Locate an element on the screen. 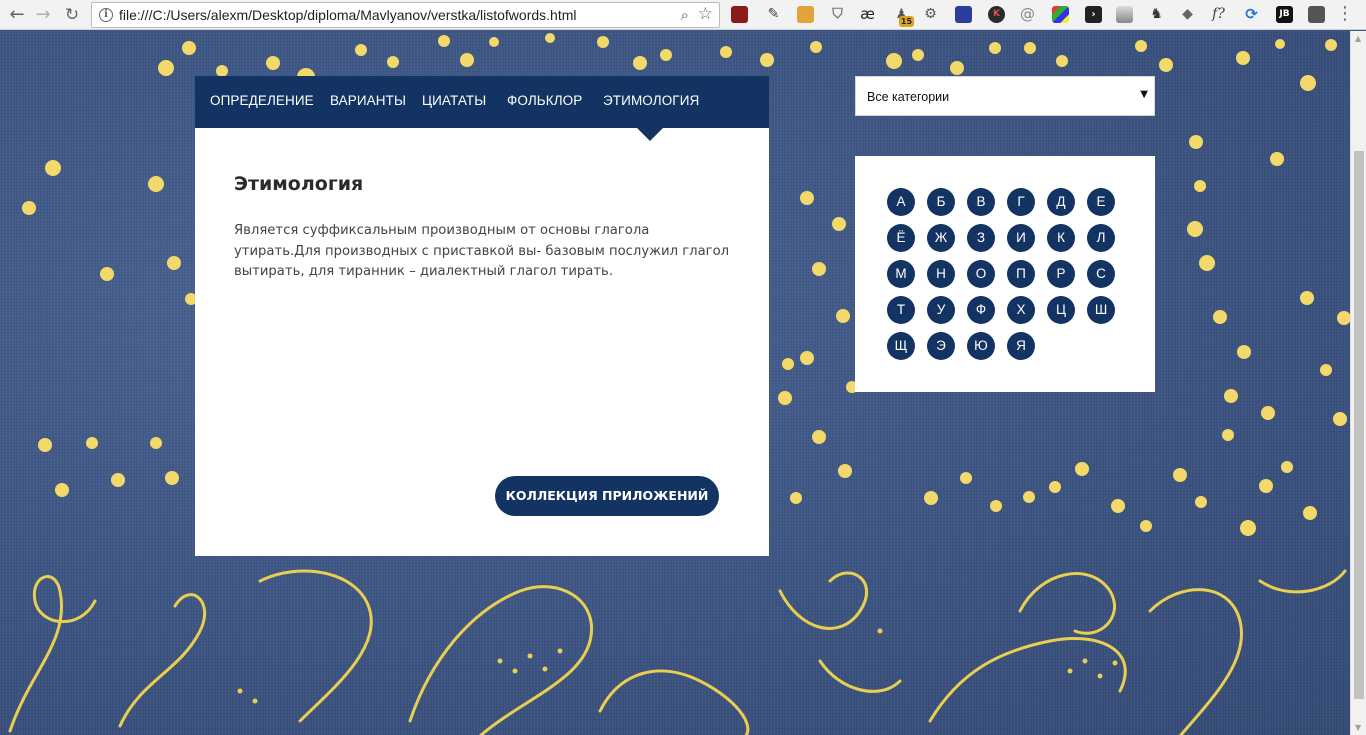 The image size is (1366, 735). bookmark-star-icon: ☆ is located at coordinates (705, 14).